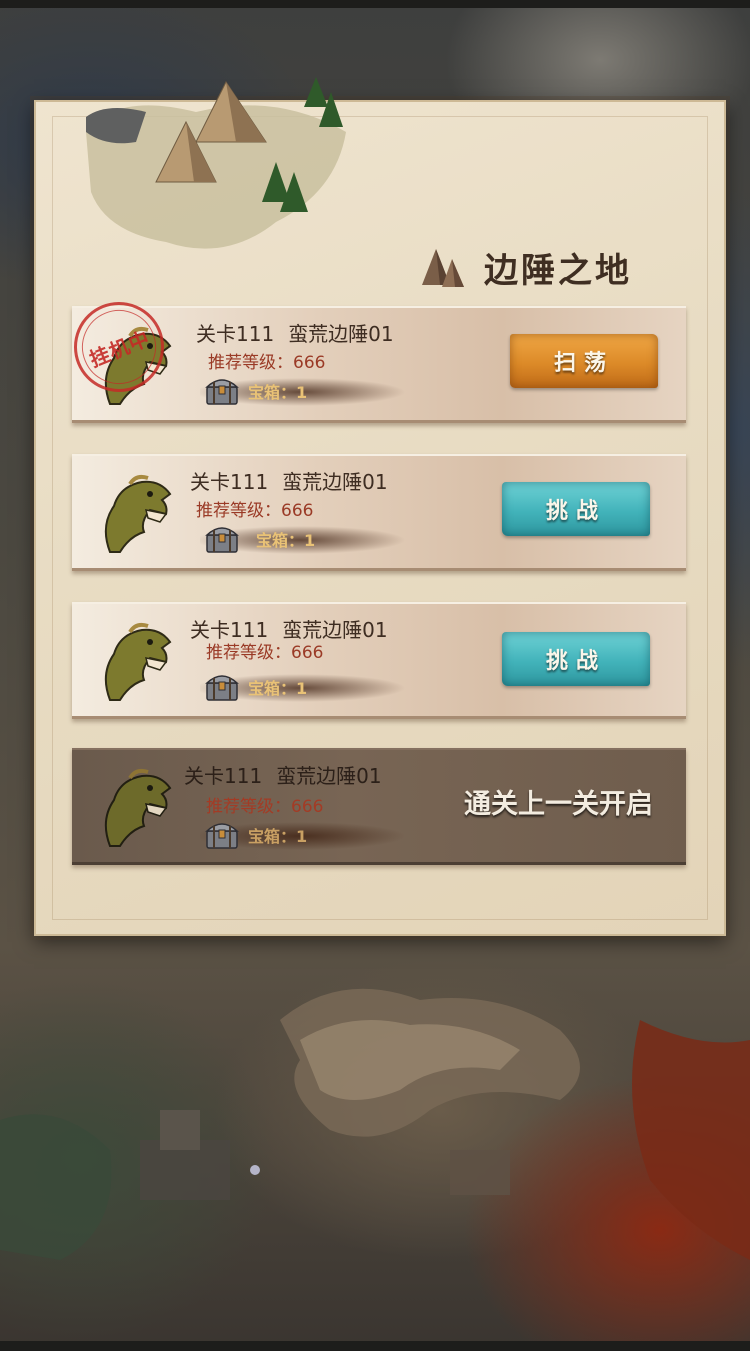 The width and height of the screenshot is (750, 1351). What do you see at coordinates (375, 1346) in the screenshot?
I see `bottom-edge` at bounding box center [375, 1346].